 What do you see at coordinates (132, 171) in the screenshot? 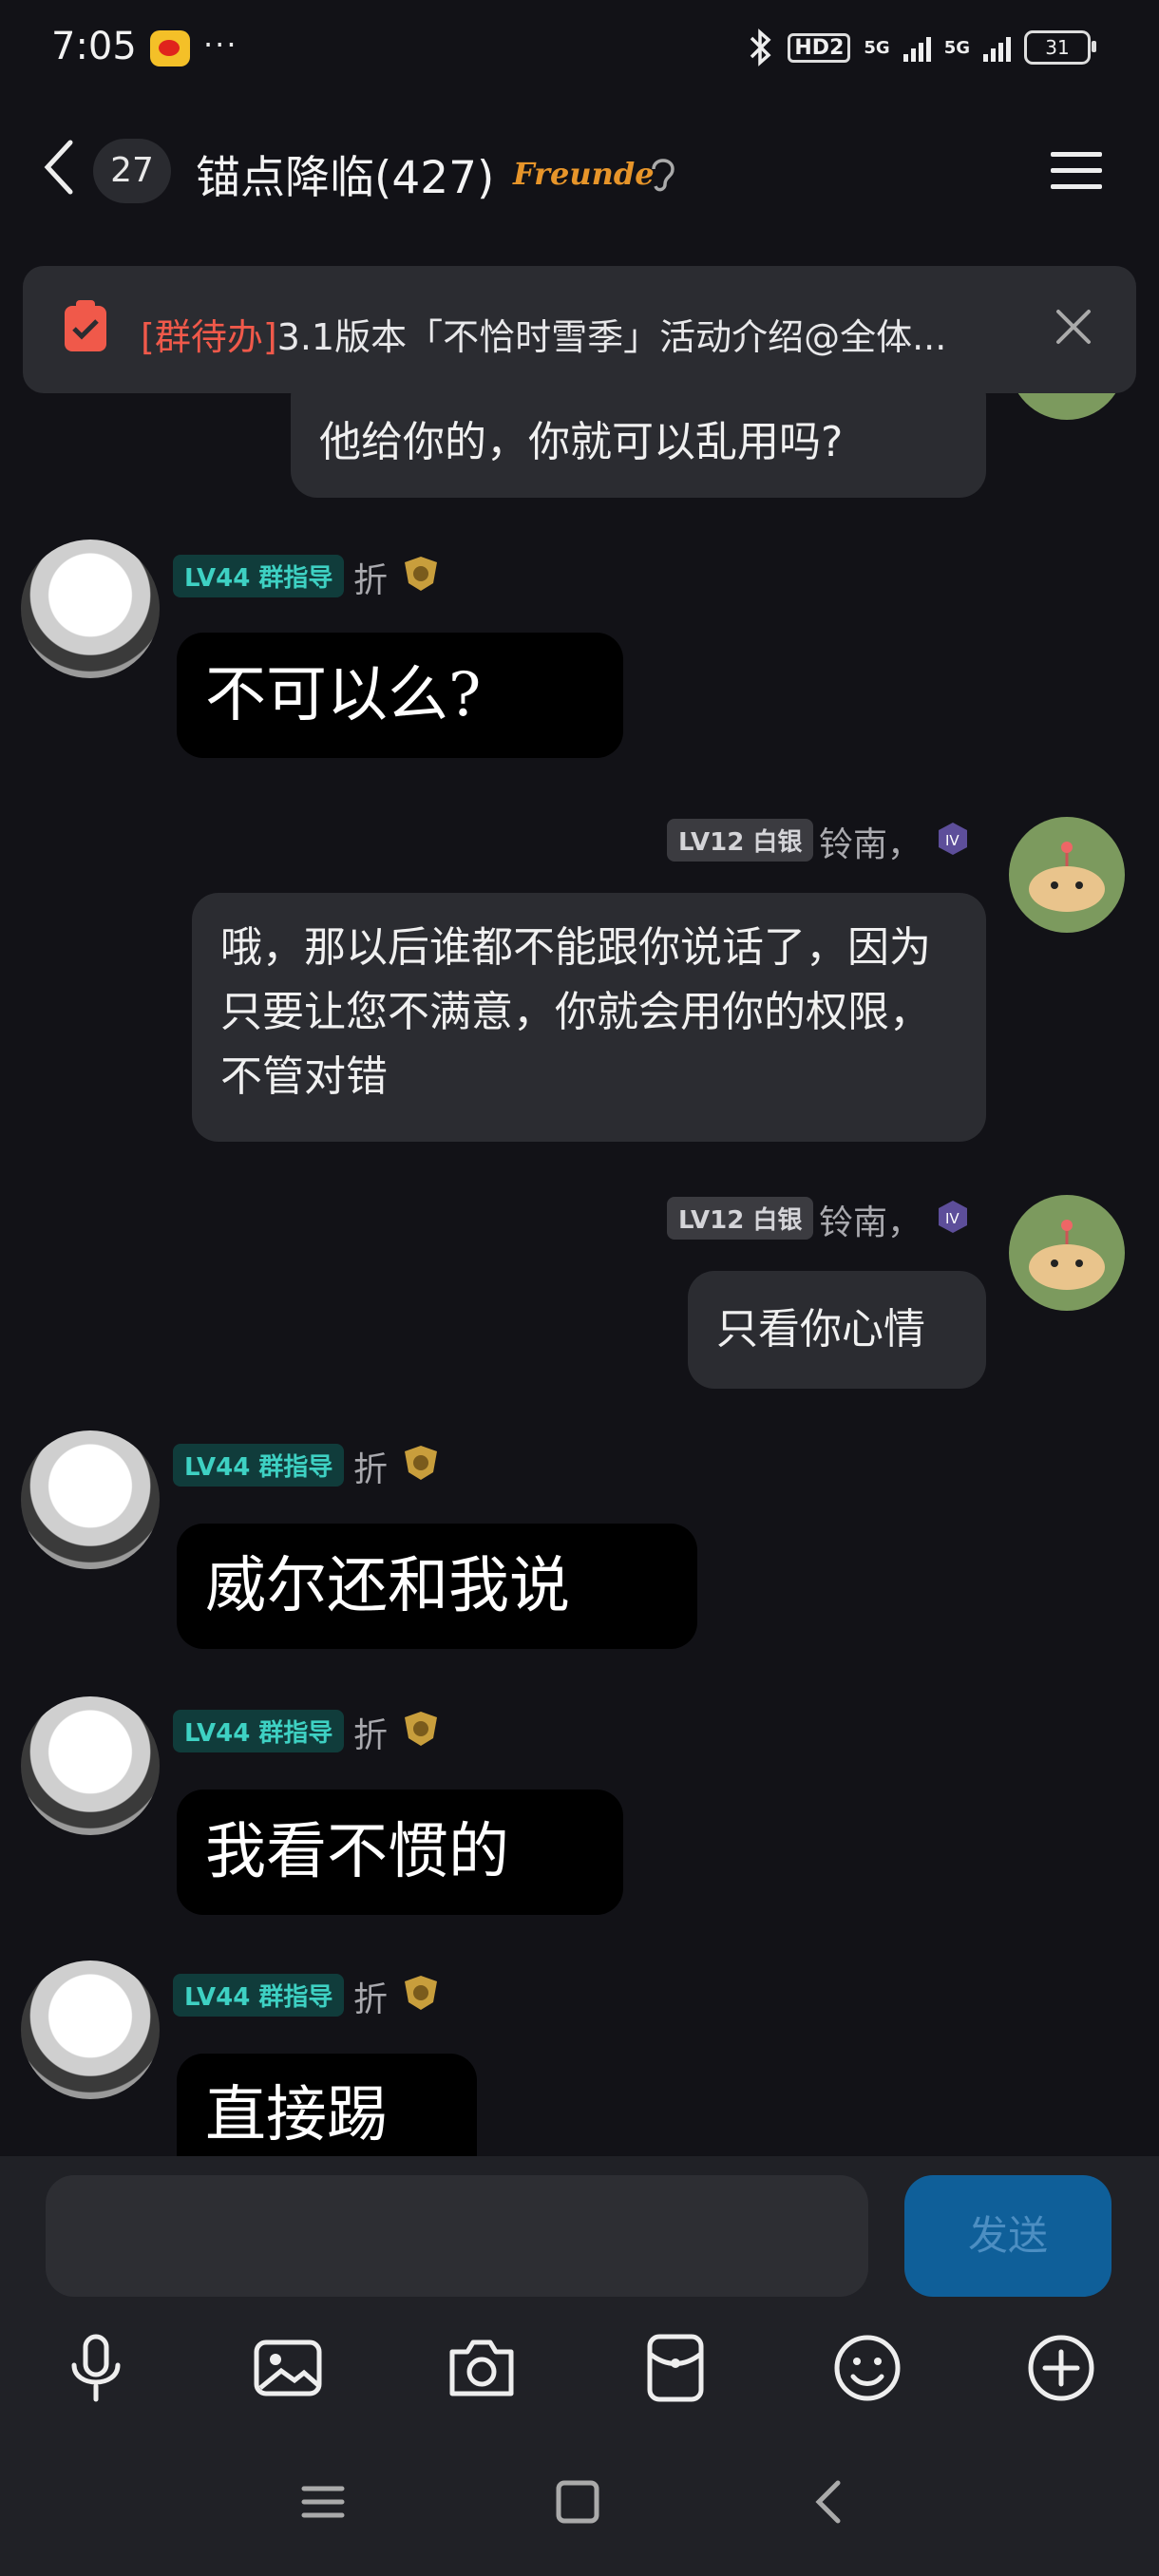
I see `unread-count-badge: 27` at bounding box center [132, 171].